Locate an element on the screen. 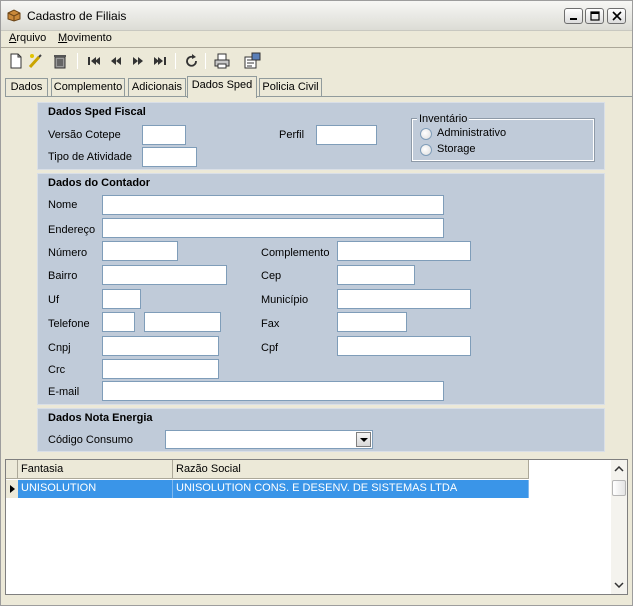 The width and height of the screenshot is (633, 606). minimize-button is located at coordinates (573, 16).